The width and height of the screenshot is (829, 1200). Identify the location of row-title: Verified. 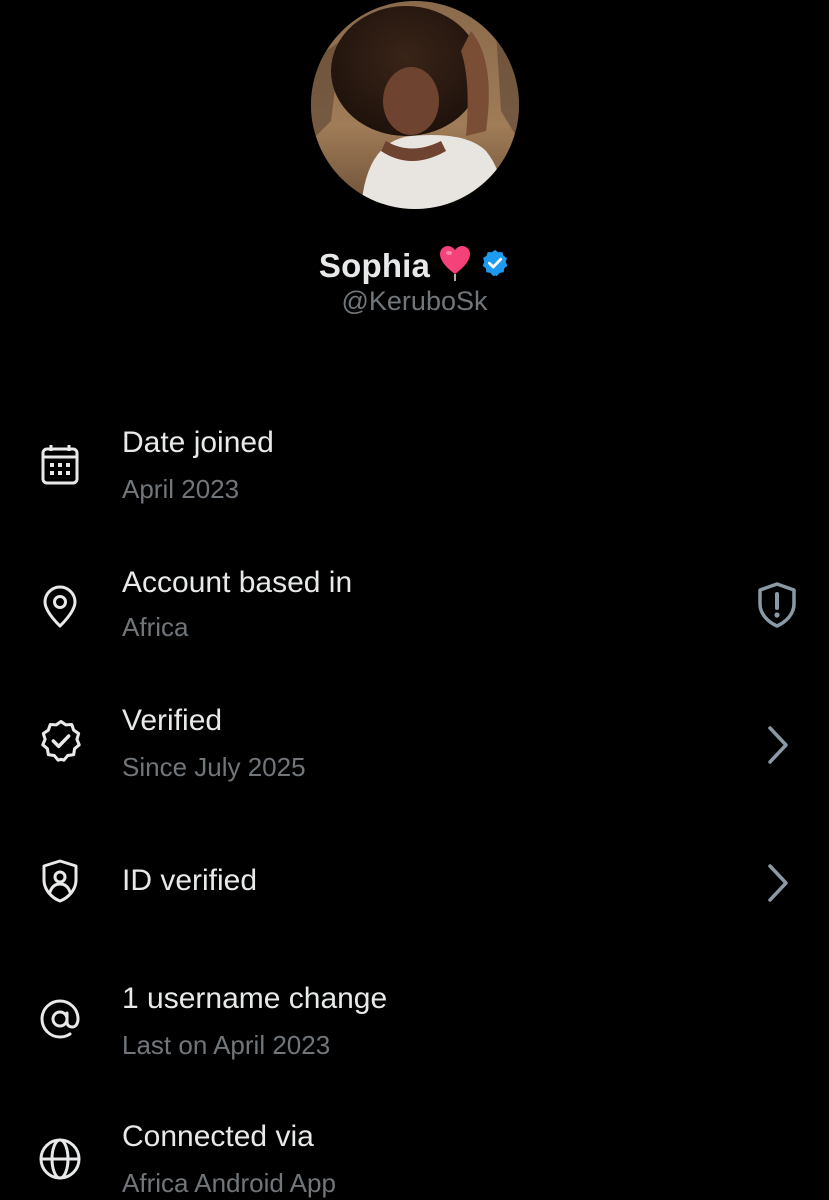
(172, 720).